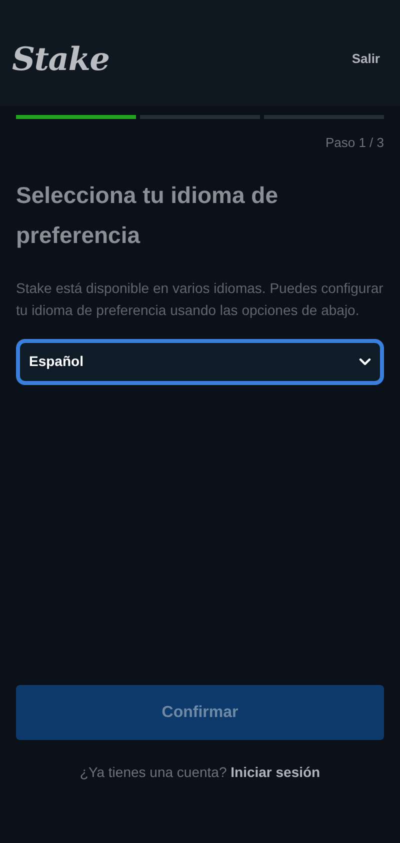 The width and height of the screenshot is (400, 843). What do you see at coordinates (61, 59) in the screenshot?
I see `logo: Stake` at bounding box center [61, 59].